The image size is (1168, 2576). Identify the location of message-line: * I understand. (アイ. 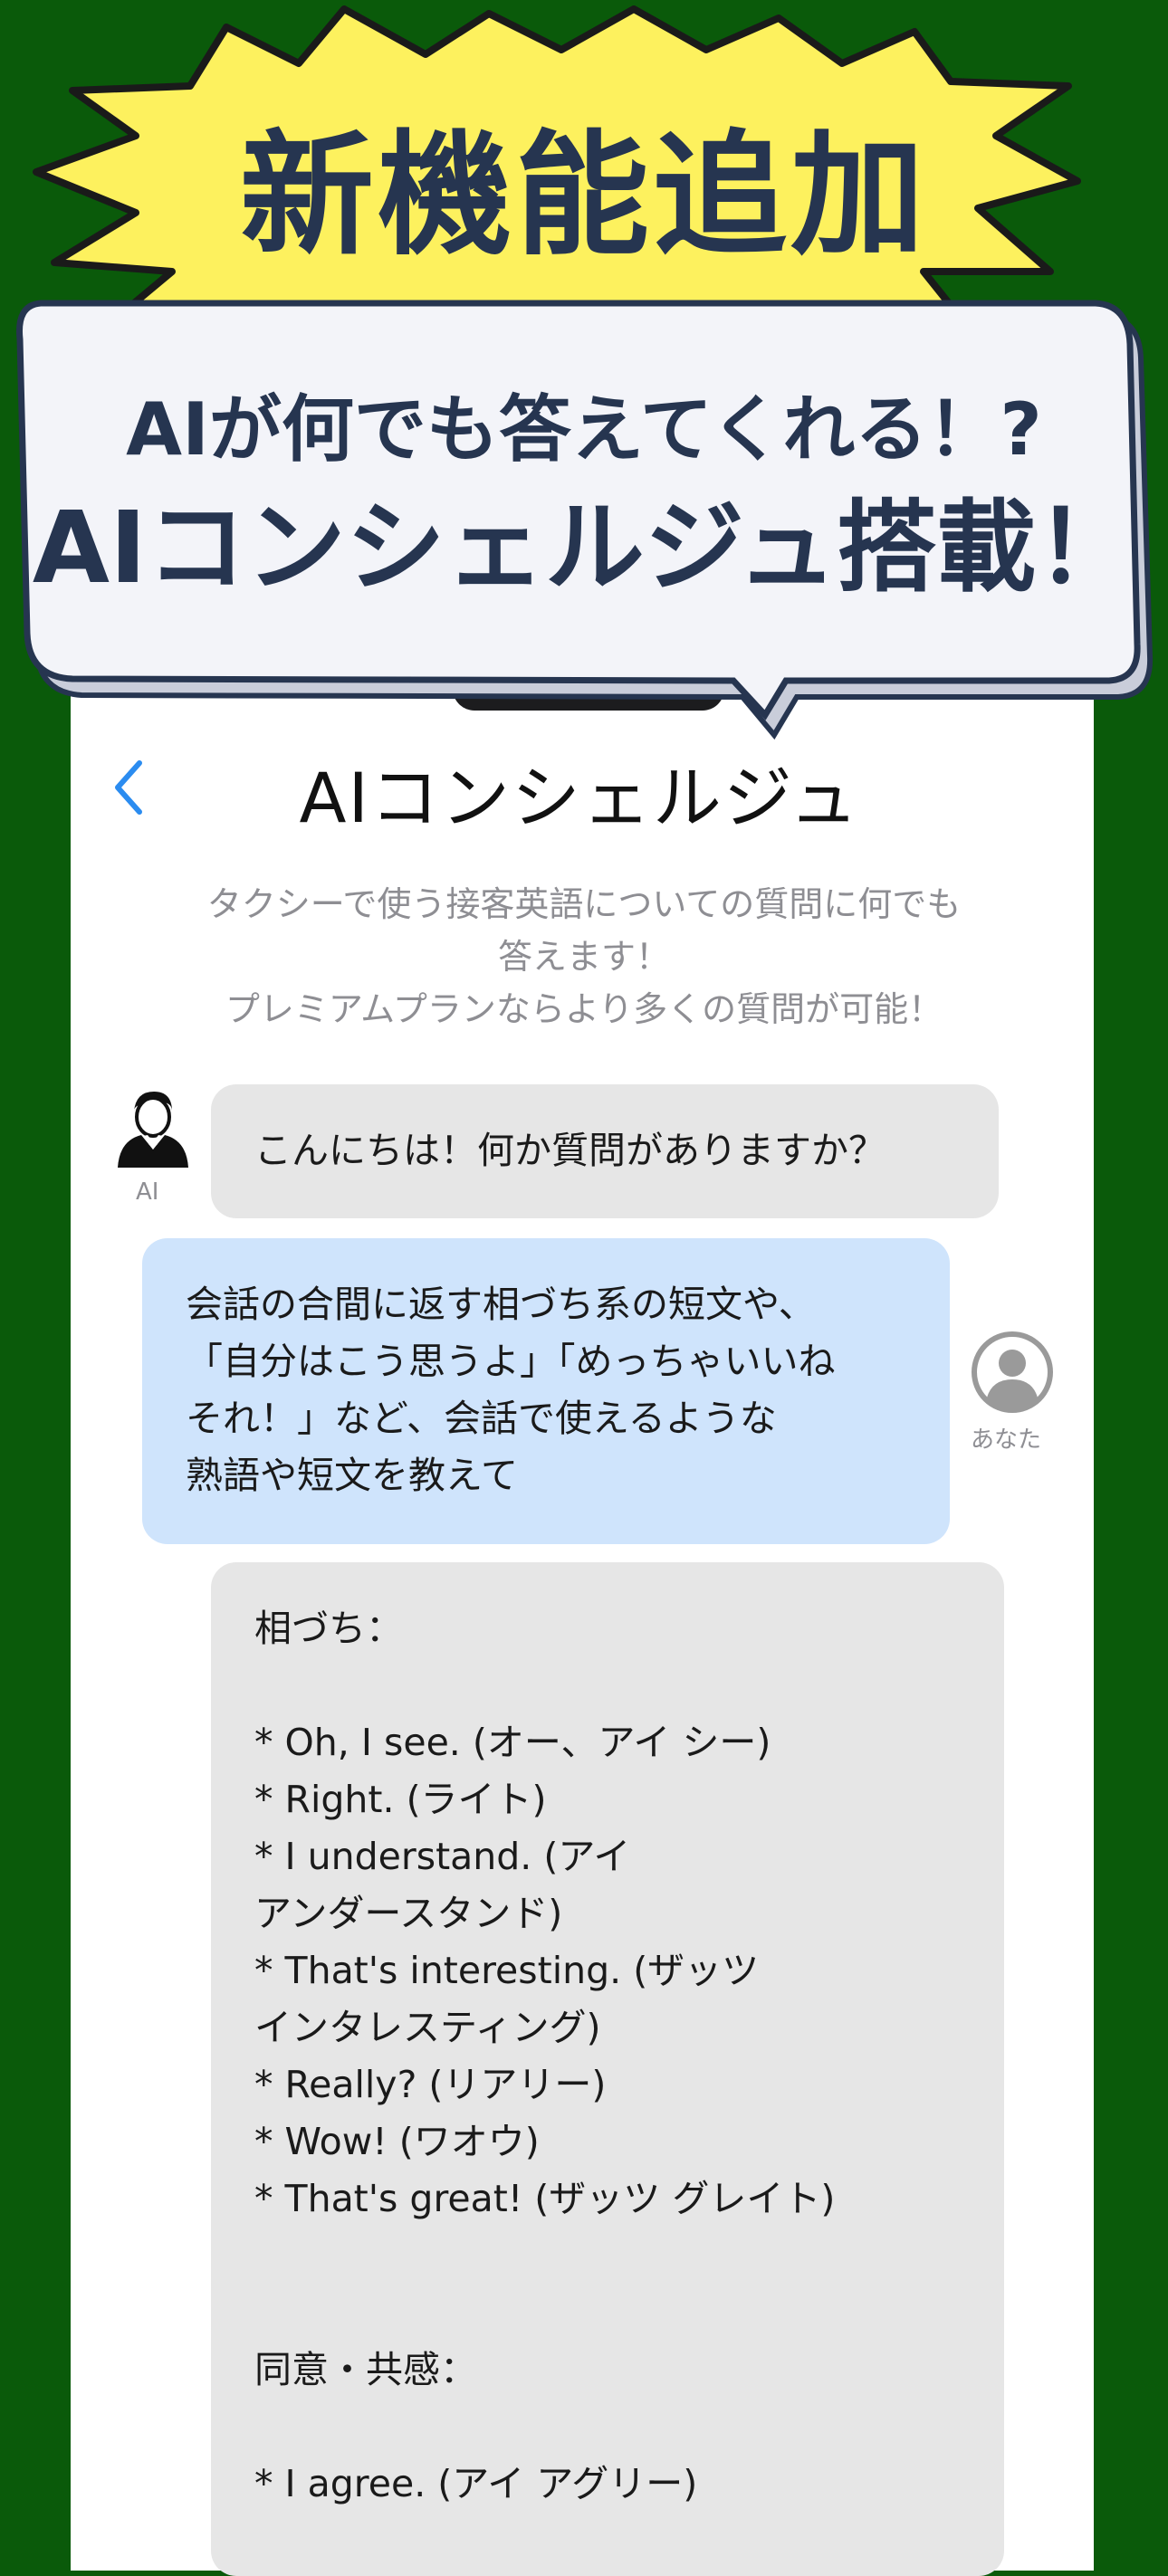
(442, 1857).